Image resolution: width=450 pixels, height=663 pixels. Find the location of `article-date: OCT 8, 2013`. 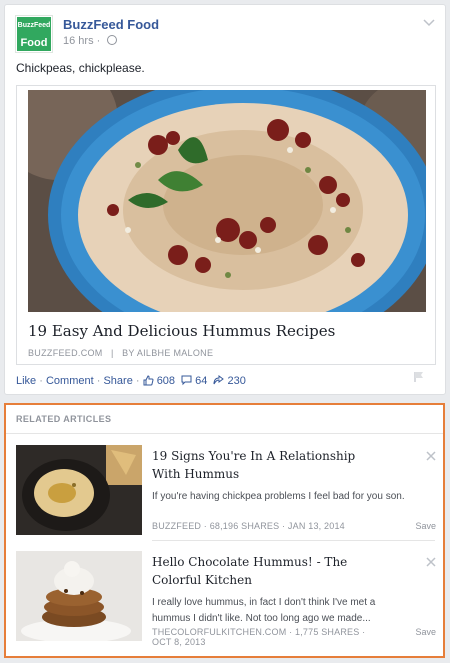

article-date: OCT 8, 2013 is located at coordinates (179, 642).